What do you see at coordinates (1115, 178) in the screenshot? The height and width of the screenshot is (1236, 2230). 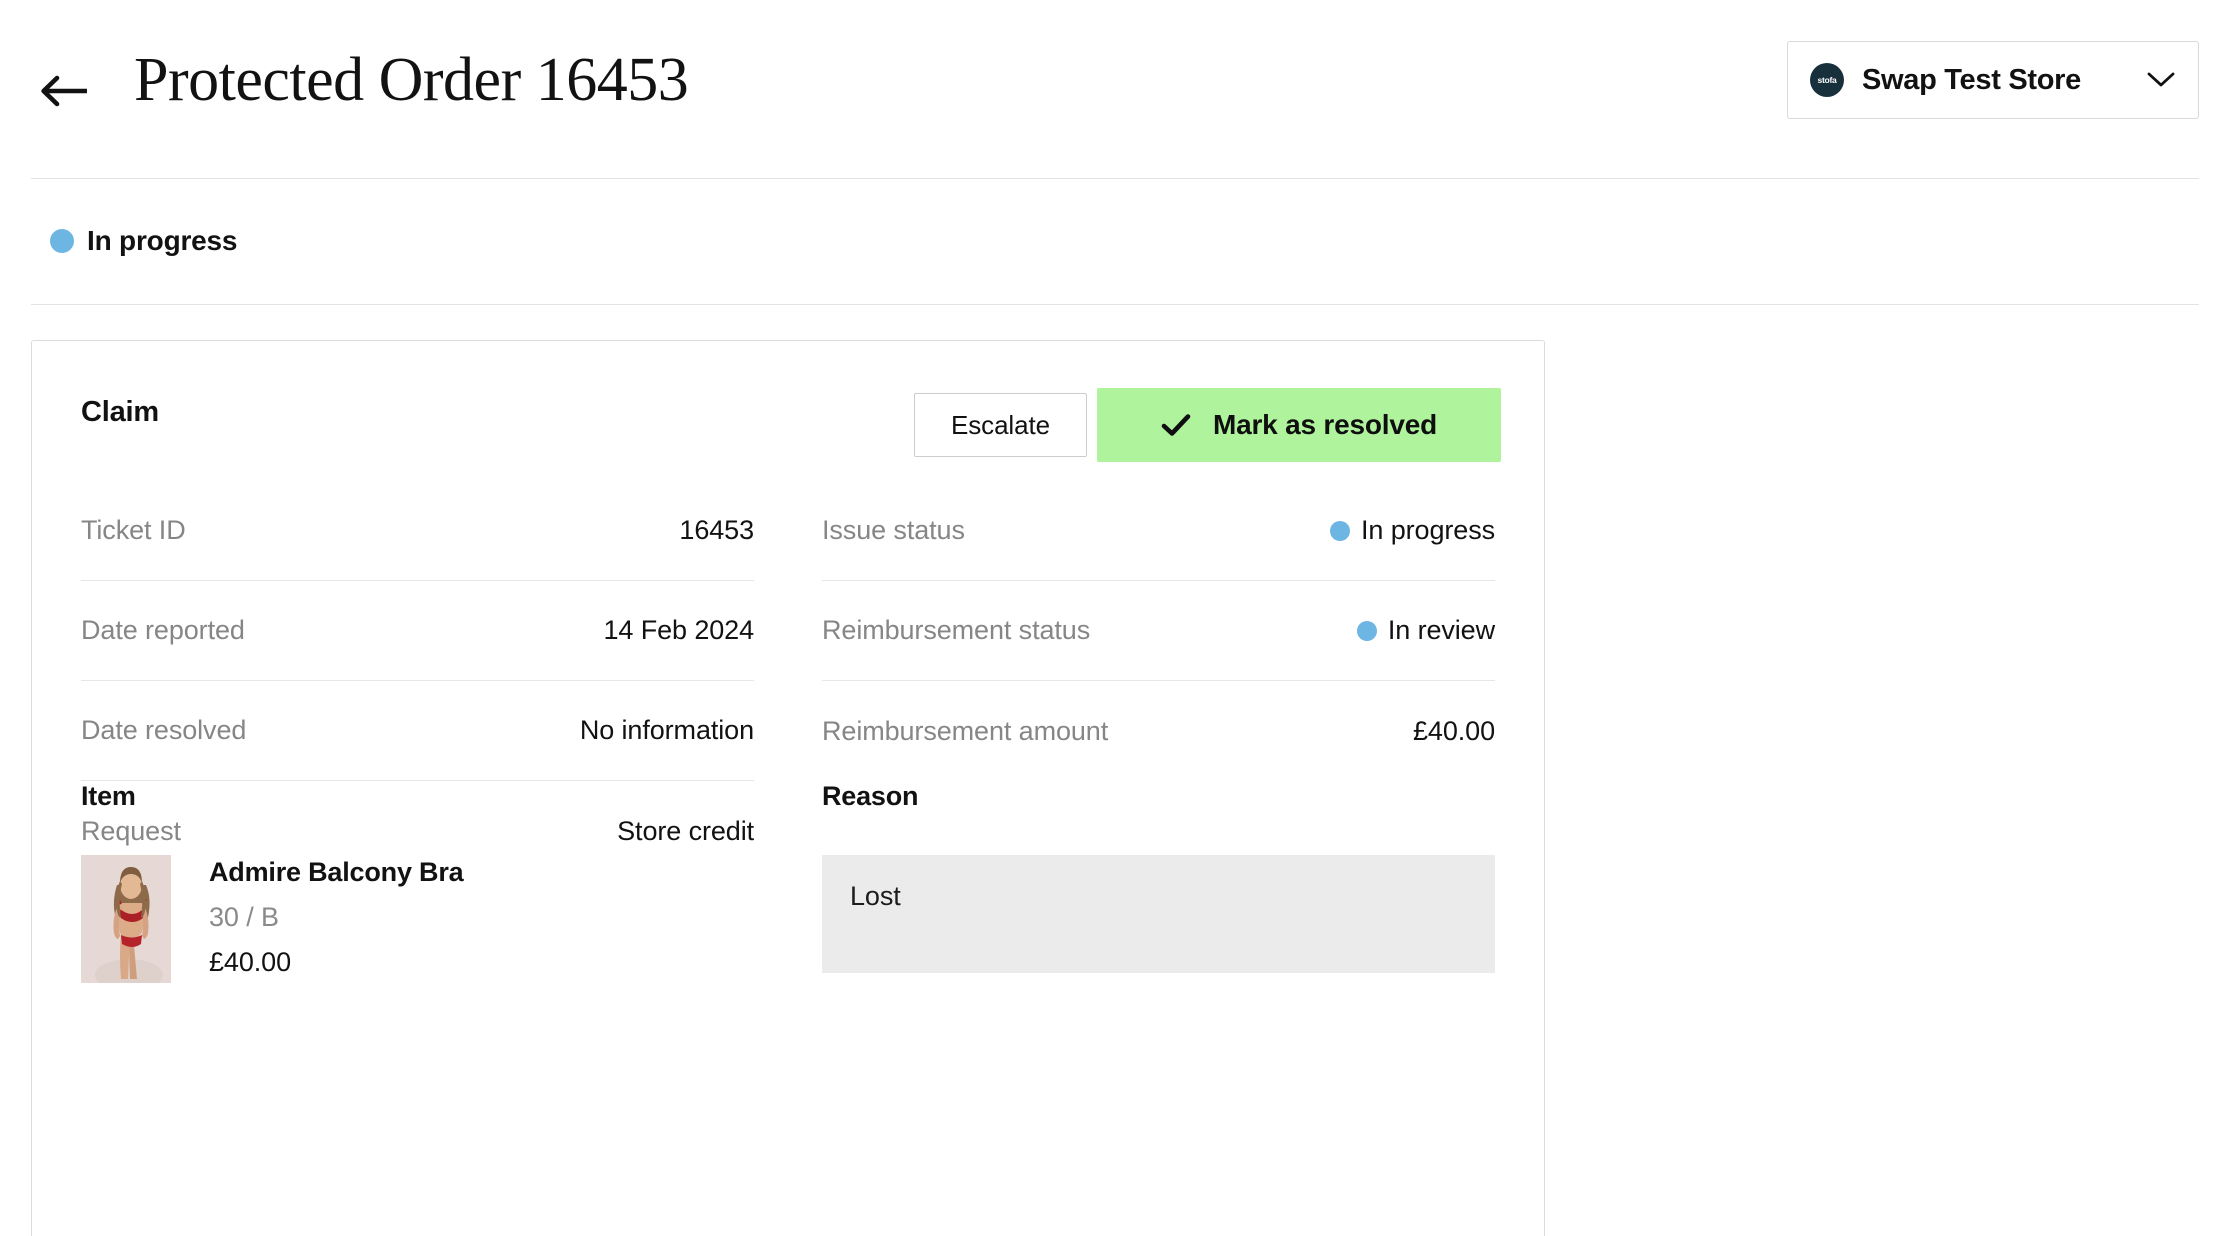 I see `header-divider` at bounding box center [1115, 178].